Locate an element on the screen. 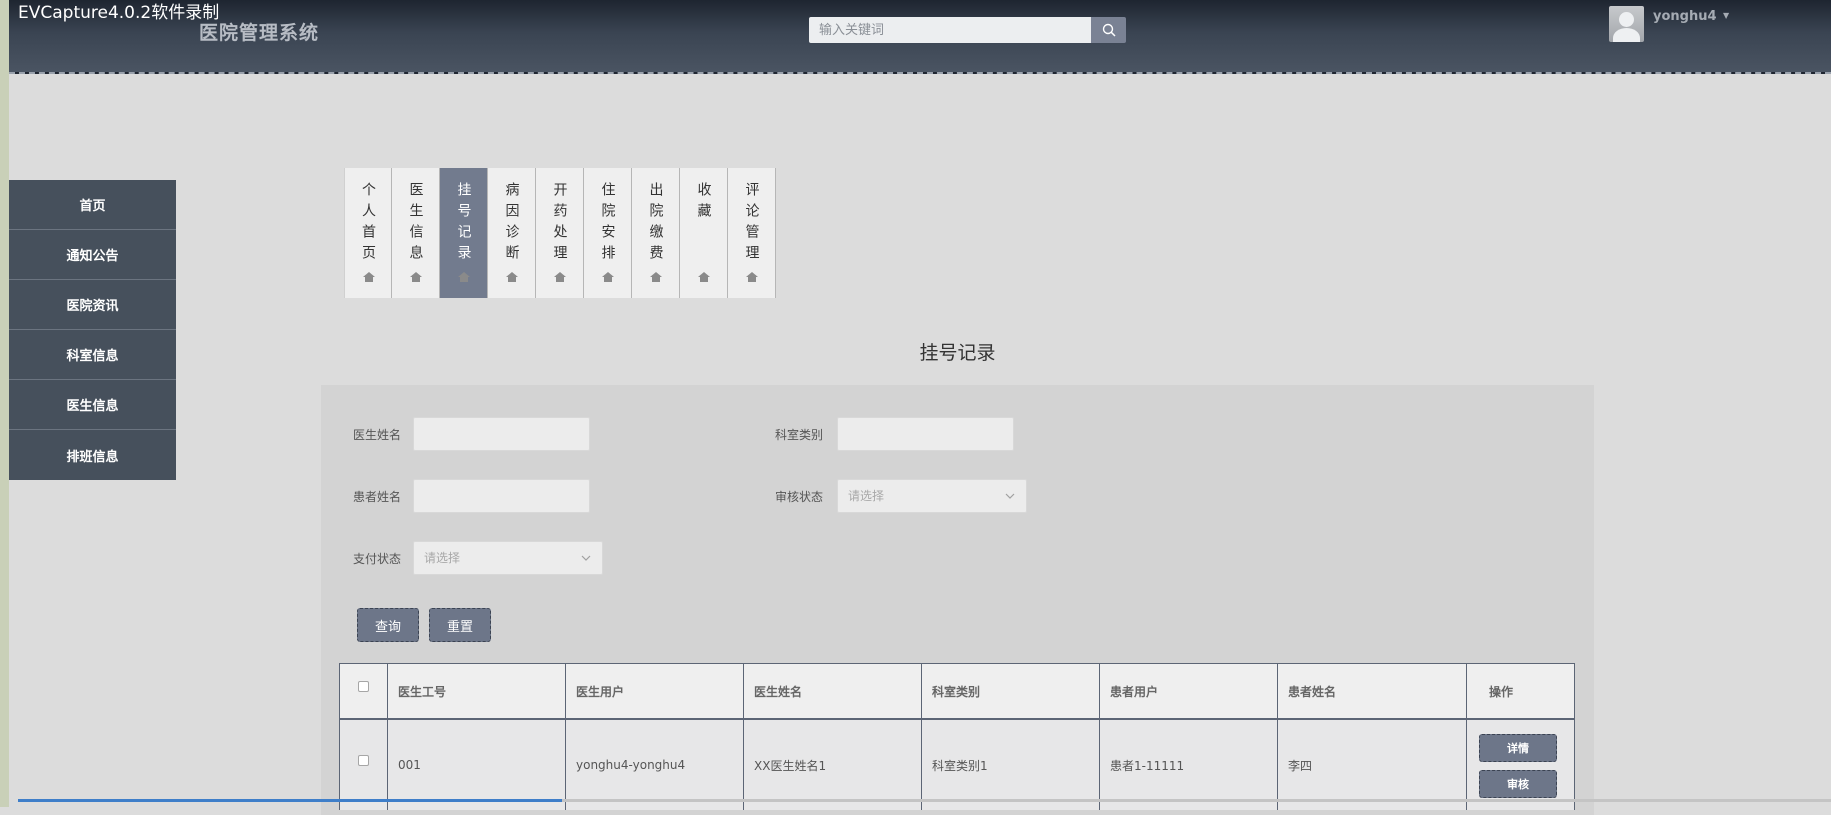  tab-doctor-info: 医生信息 is located at coordinates (416, 233).